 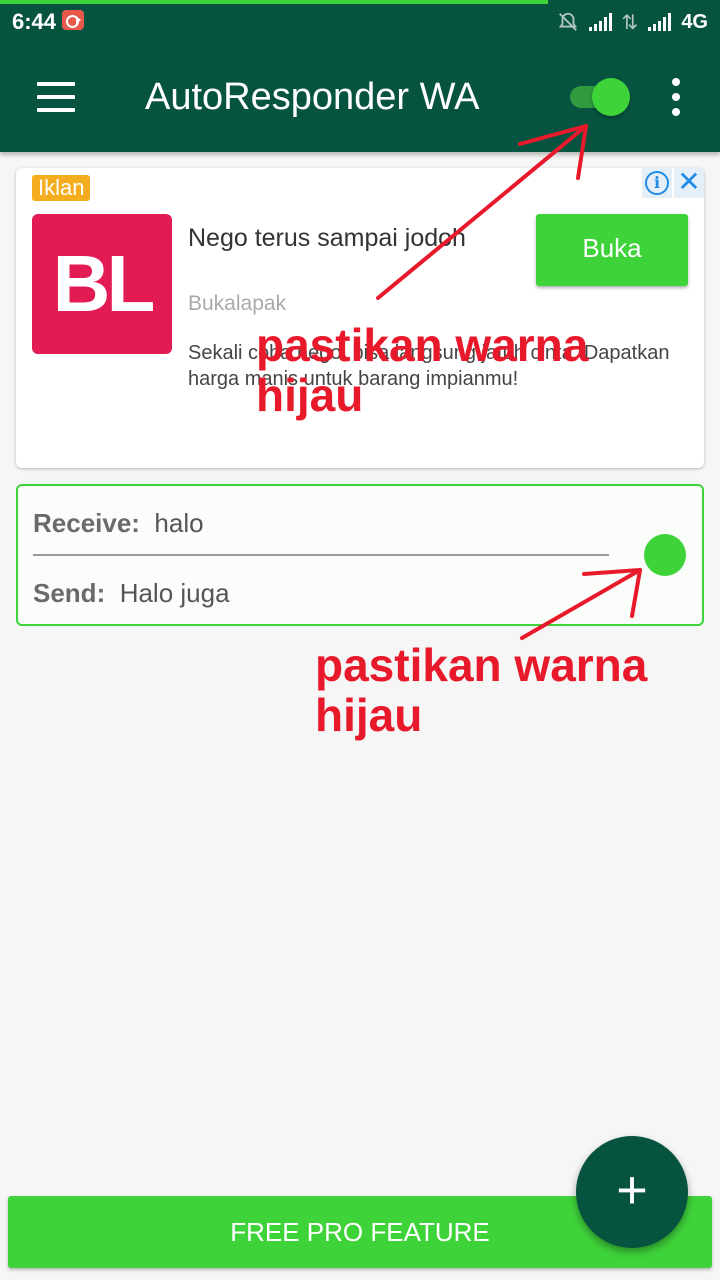 What do you see at coordinates (102, 284) in the screenshot?
I see `advertiser-logo: BL` at bounding box center [102, 284].